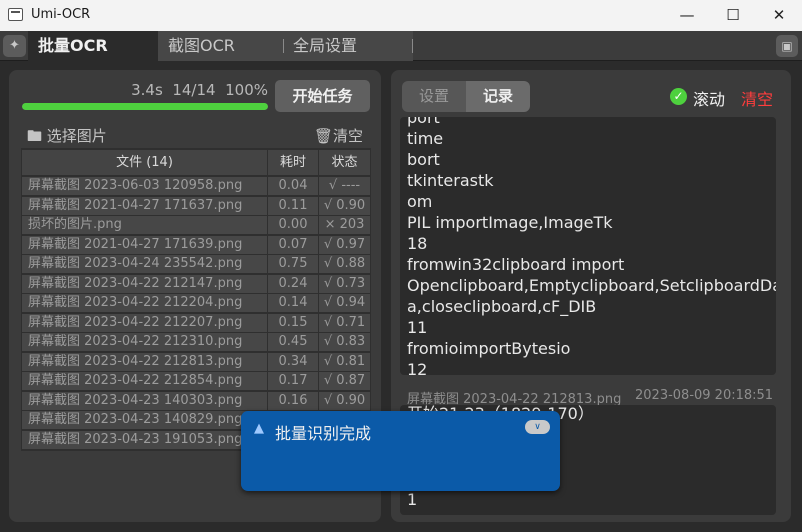 The width and height of the screenshot is (802, 532). Describe the element at coordinates (144, 439) in the screenshot. I see `row-file-name: 屏幕截图 2023-04-23 191053.png` at that location.